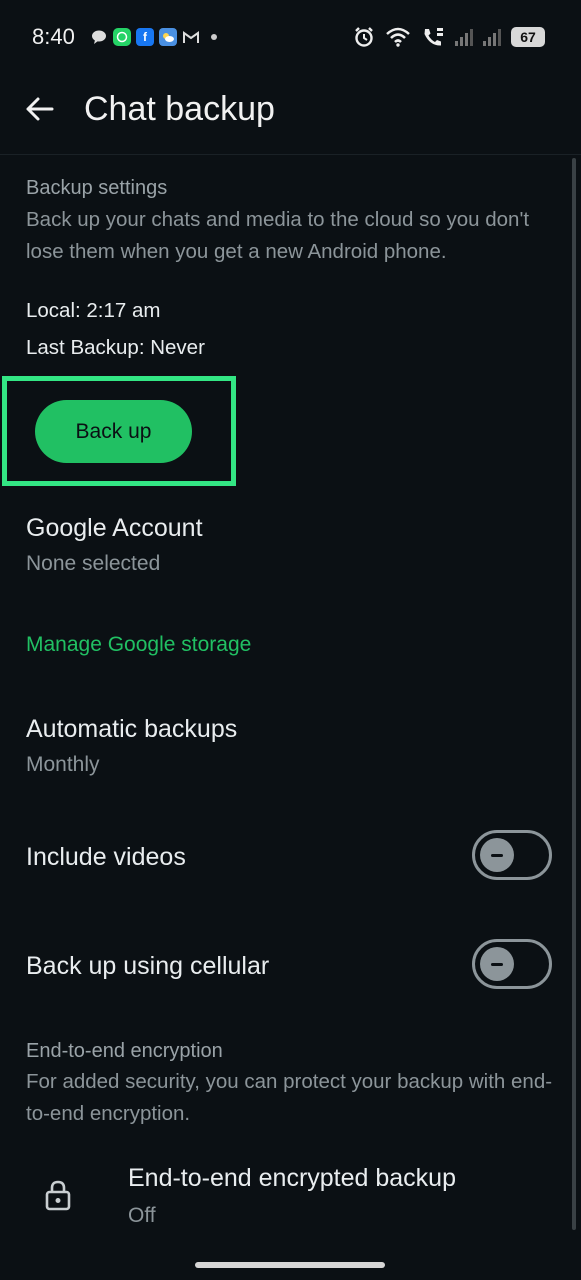  What do you see at coordinates (398, 37) in the screenshot?
I see `wifi-icon` at bounding box center [398, 37].